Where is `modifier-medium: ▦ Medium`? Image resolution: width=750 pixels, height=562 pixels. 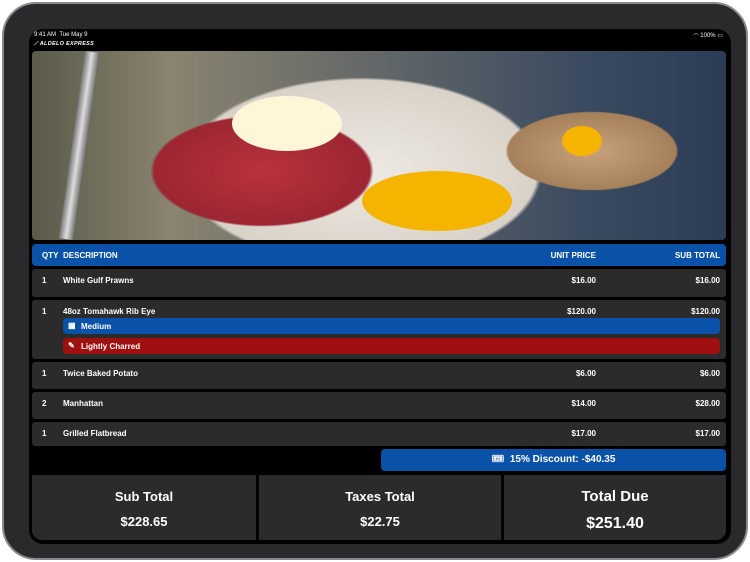
modifier-medium: ▦ Medium is located at coordinates (391, 326).